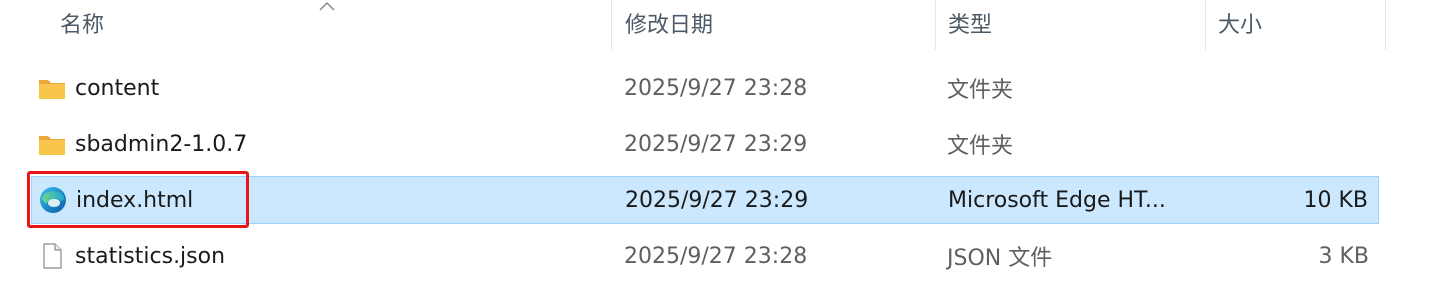 The height and width of the screenshot is (291, 1443). I want to click on file-size: 10 KB, so click(1335, 200).